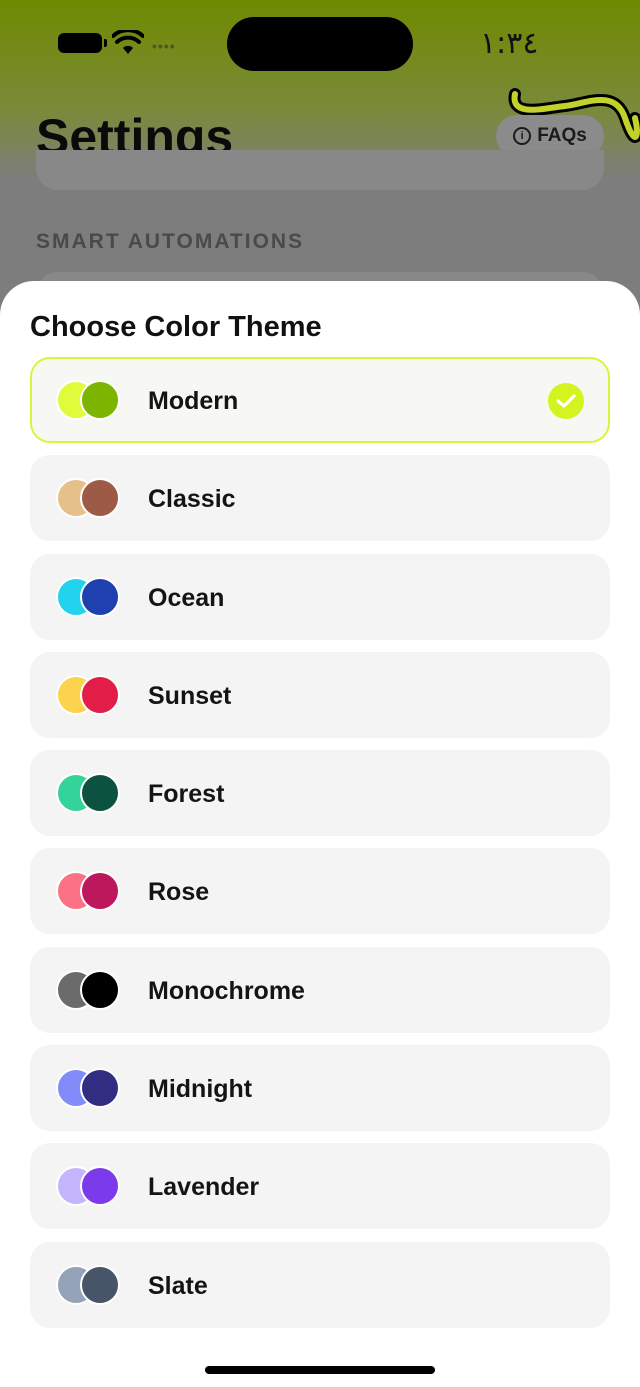  What do you see at coordinates (186, 794) in the screenshot?
I see `theme-label: Forest` at bounding box center [186, 794].